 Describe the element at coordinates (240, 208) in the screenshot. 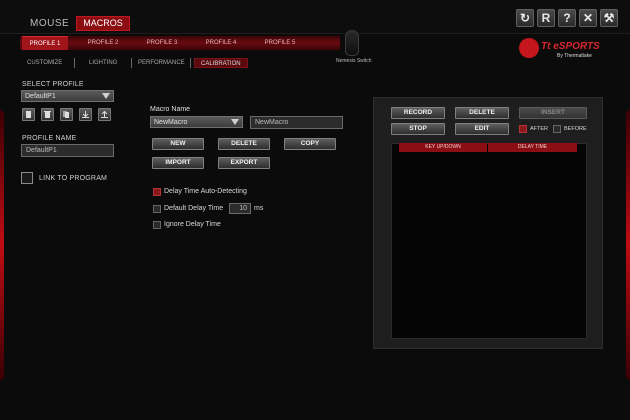

I see `delay-time-input: 10` at that location.